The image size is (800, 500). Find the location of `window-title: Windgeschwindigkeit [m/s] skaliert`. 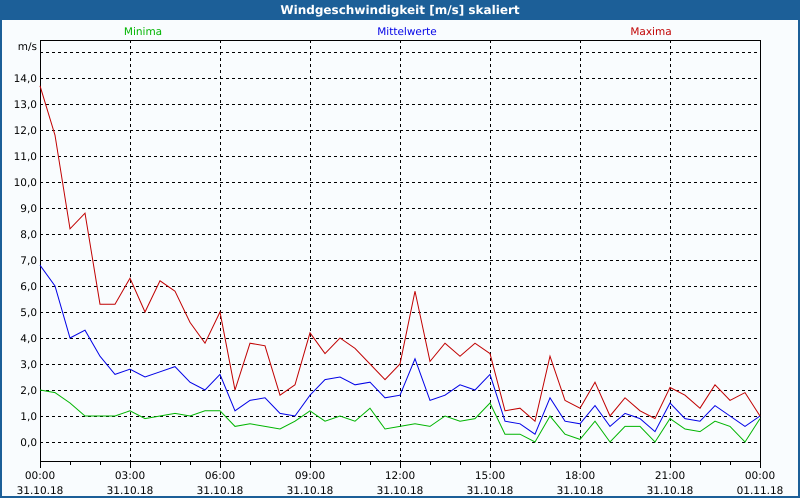

window-title: Windgeschwindigkeit [m/s] skaliert is located at coordinates (400, 10).